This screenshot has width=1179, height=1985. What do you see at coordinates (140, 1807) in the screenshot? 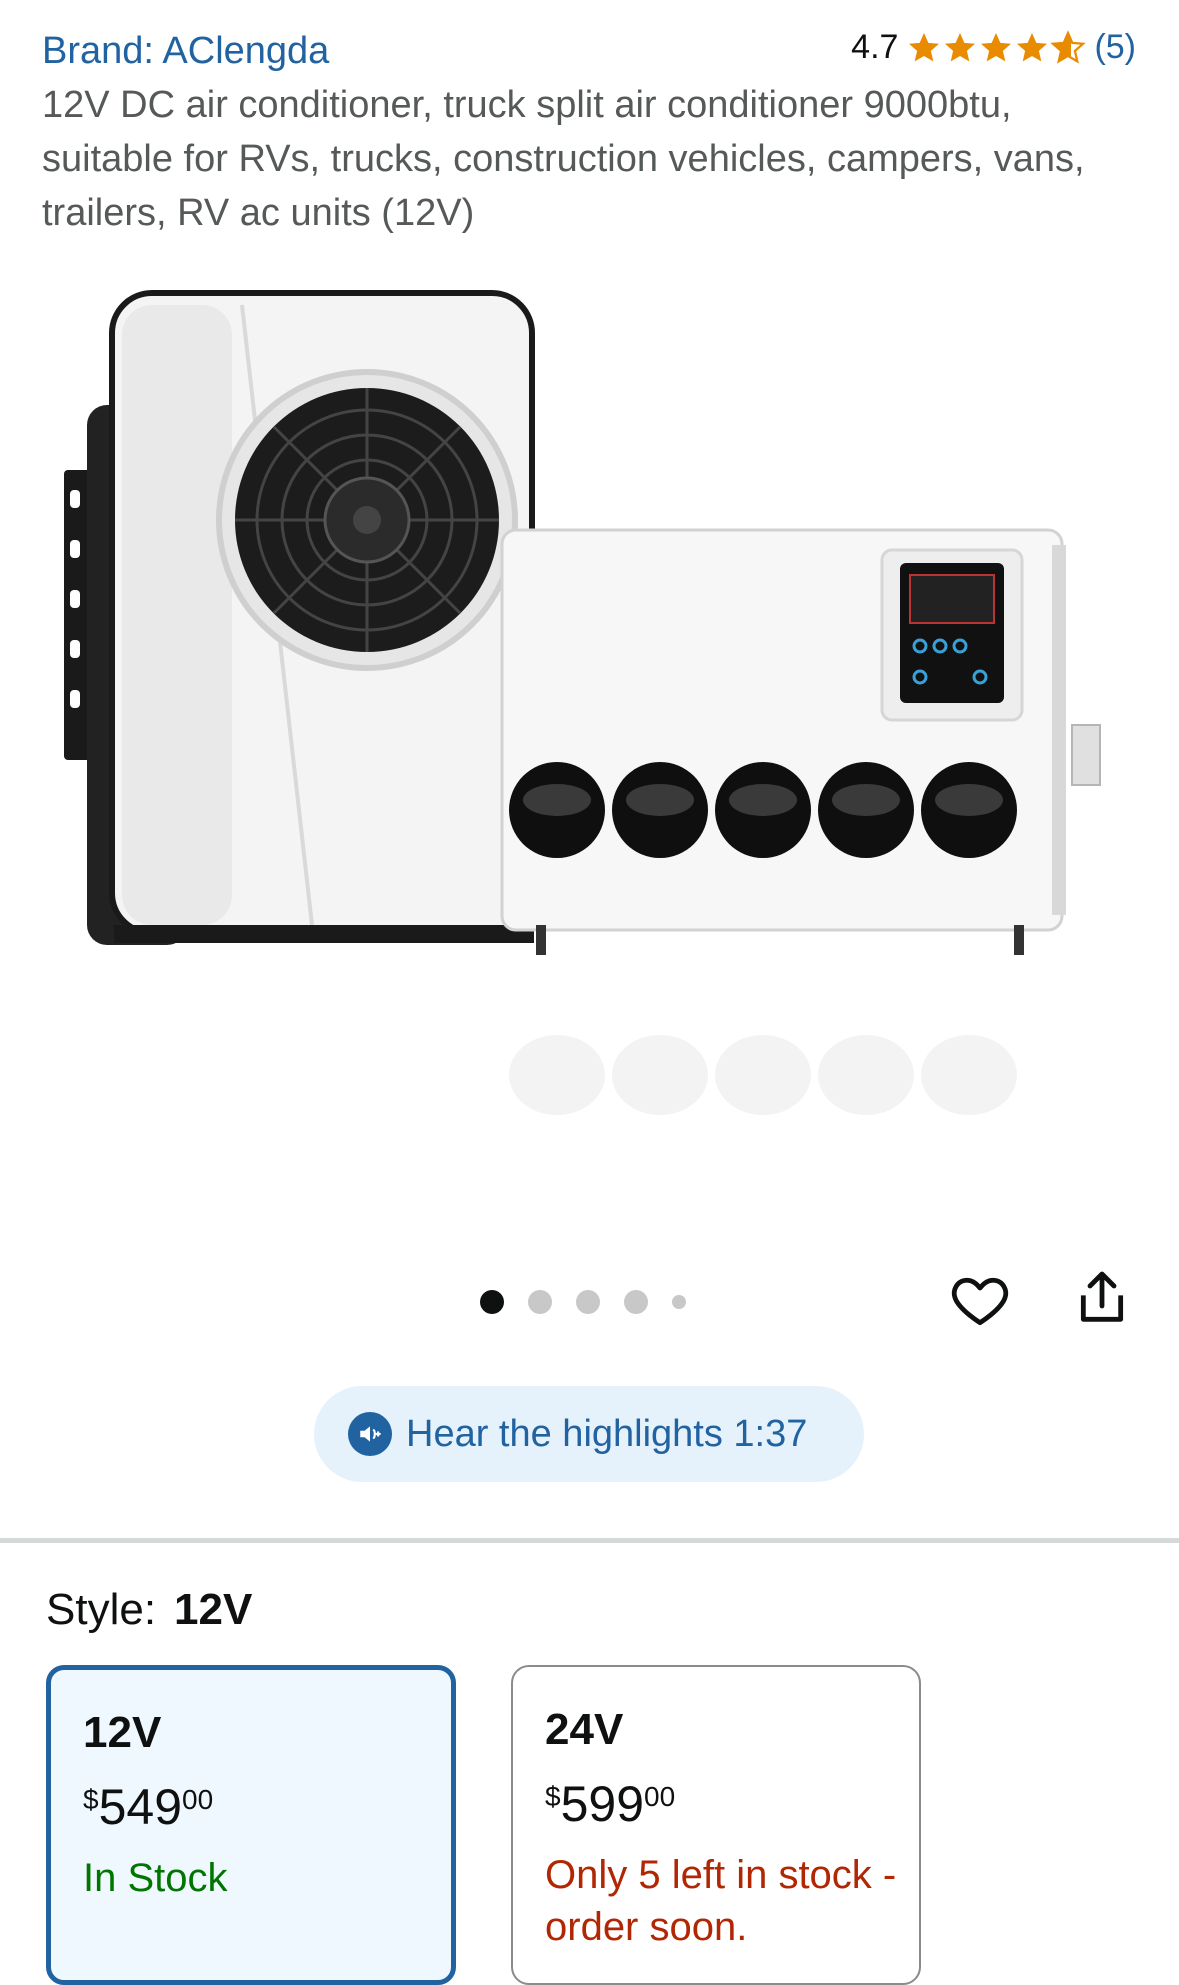
I see `price-whole: 549` at bounding box center [140, 1807].